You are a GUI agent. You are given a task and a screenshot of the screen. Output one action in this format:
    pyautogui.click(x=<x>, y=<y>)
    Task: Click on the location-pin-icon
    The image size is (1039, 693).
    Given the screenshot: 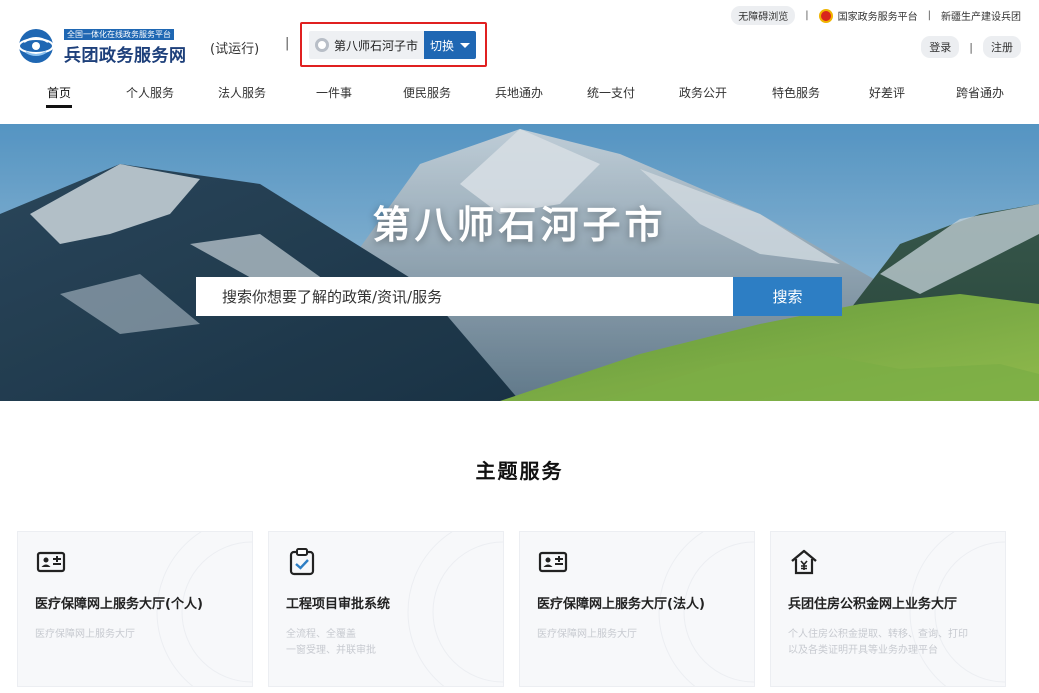 What is the action you would take?
    pyautogui.click(x=322, y=45)
    